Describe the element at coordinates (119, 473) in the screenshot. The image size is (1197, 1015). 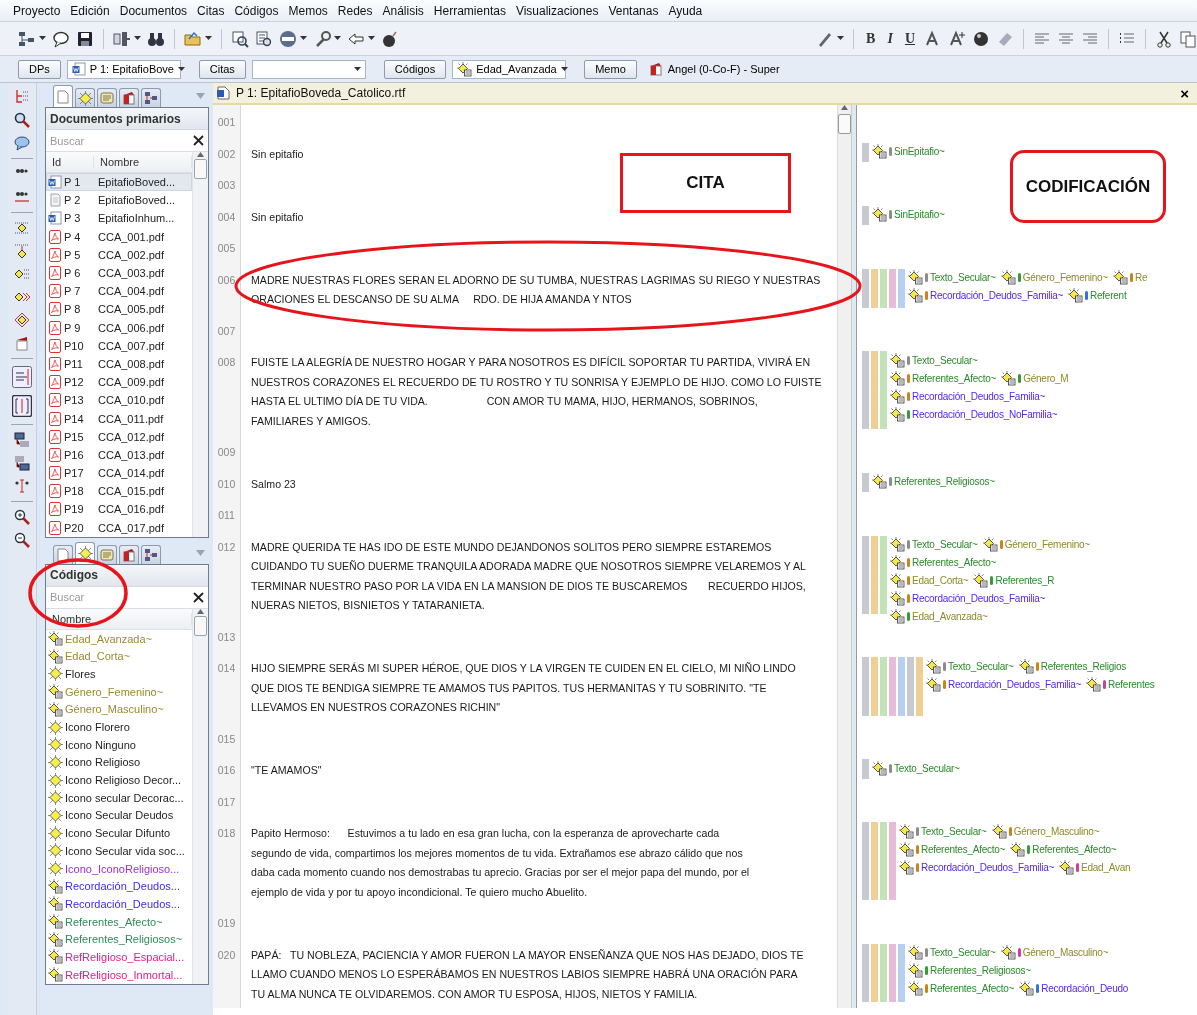
I see `document-item: P17 CCA_014.pdf` at that location.